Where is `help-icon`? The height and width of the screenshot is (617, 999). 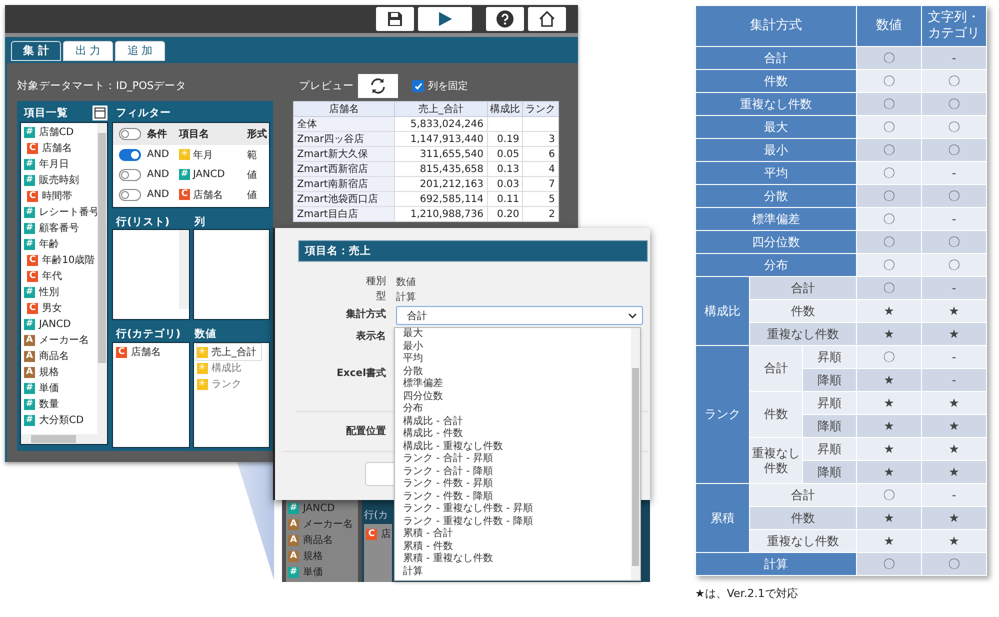 help-icon is located at coordinates (505, 19).